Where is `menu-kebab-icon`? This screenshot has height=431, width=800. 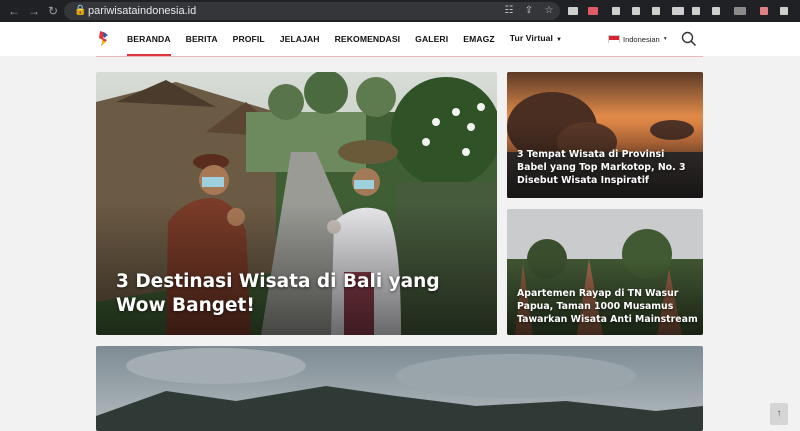 menu-kebab-icon is located at coordinates (784, 11).